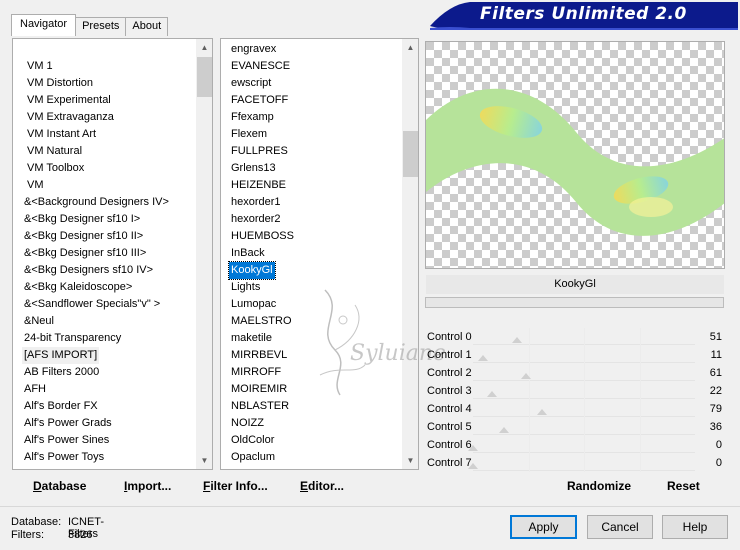 This screenshot has height=550, width=740. Describe the element at coordinates (96, 202) in the screenshot. I see `category-item: &<Background Designers IV>` at that location.